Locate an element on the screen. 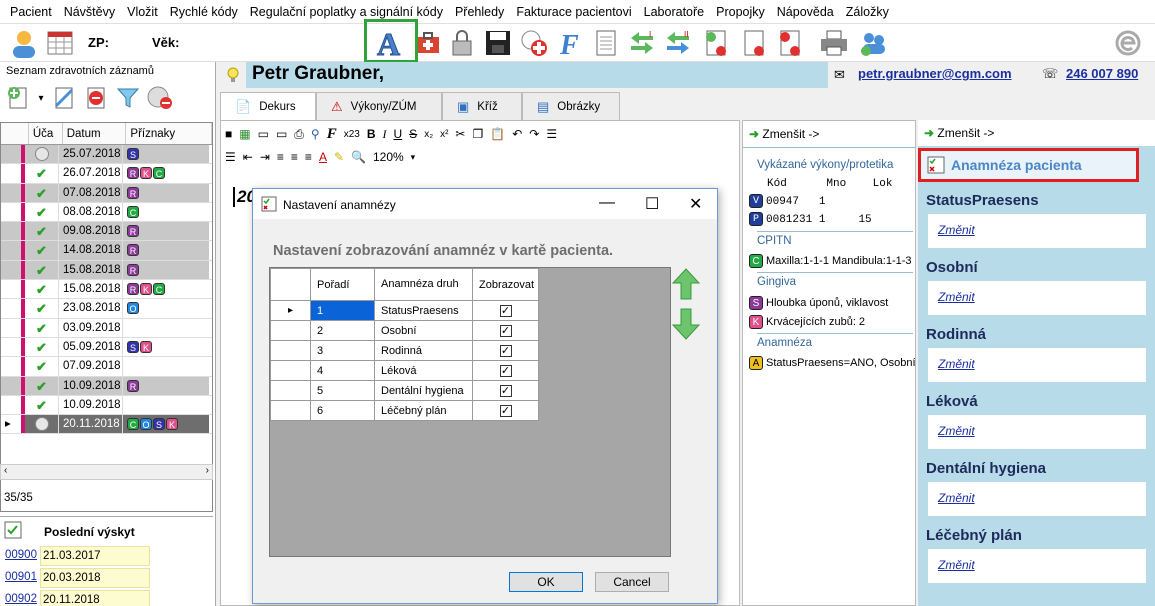 The image size is (1155, 606). subscript-icon: x₂ is located at coordinates (428, 134).